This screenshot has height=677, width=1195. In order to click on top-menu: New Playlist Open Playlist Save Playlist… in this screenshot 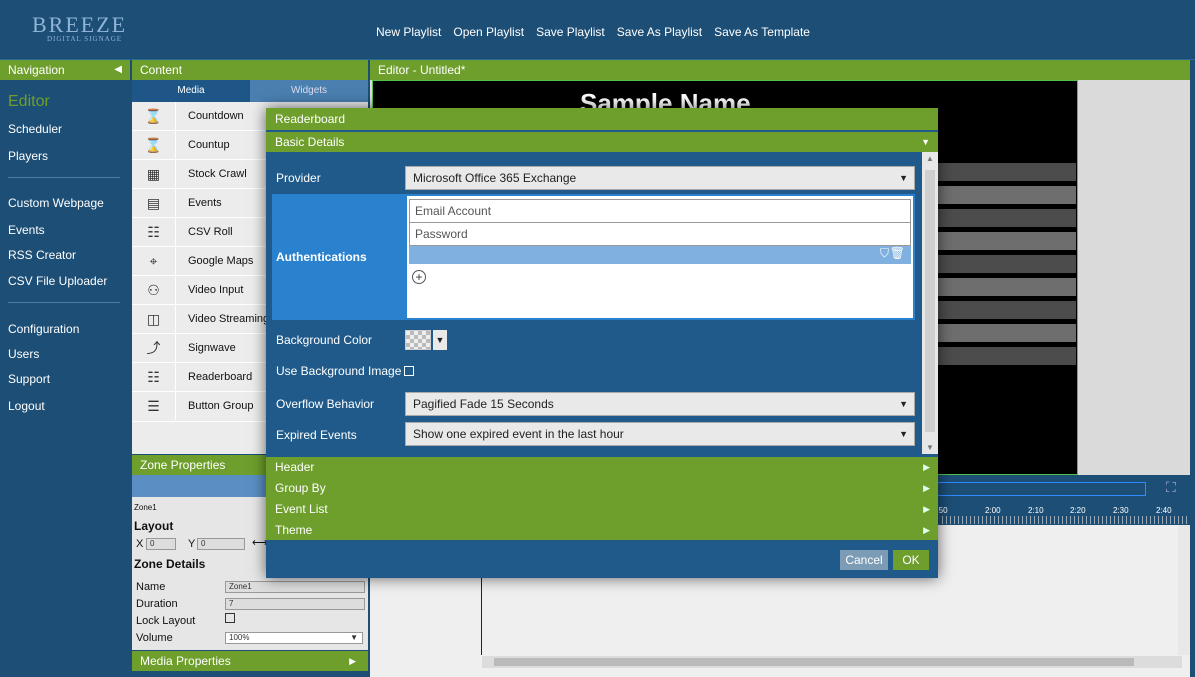, I will do `click(593, 32)`.